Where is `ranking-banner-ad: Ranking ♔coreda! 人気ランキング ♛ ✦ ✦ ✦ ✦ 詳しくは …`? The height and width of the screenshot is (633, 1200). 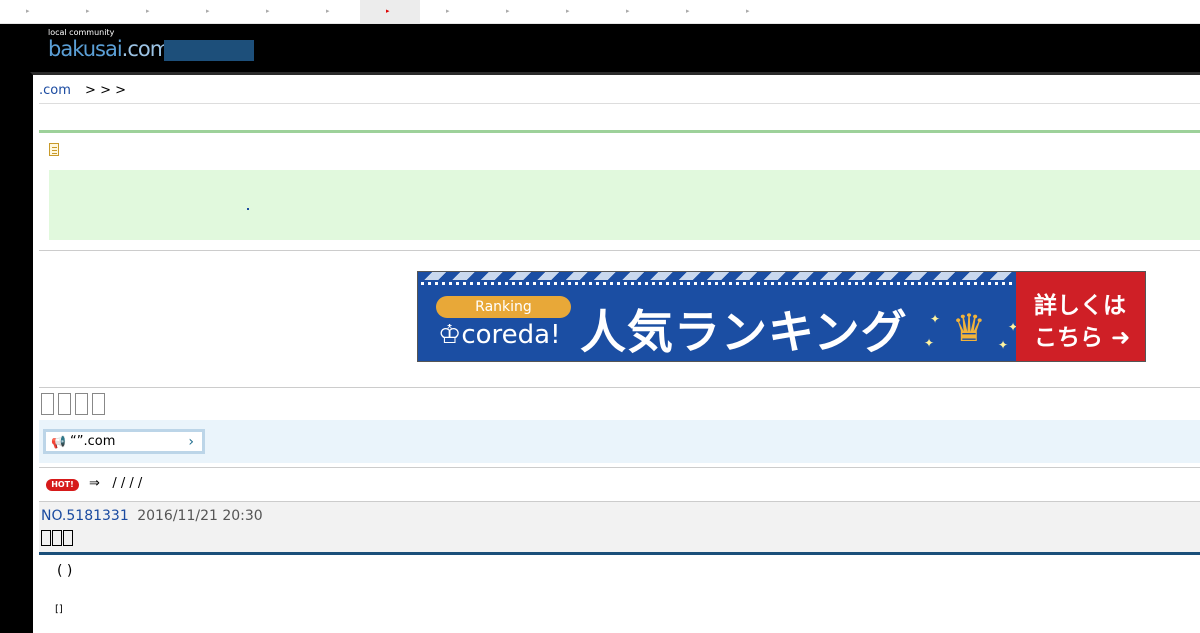 ranking-banner-ad: Ranking ♔coreda! 人気ランキング ♛ ✦ ✦ ✦ ✦ 詳しくは … is located at coordinates (781, 316).